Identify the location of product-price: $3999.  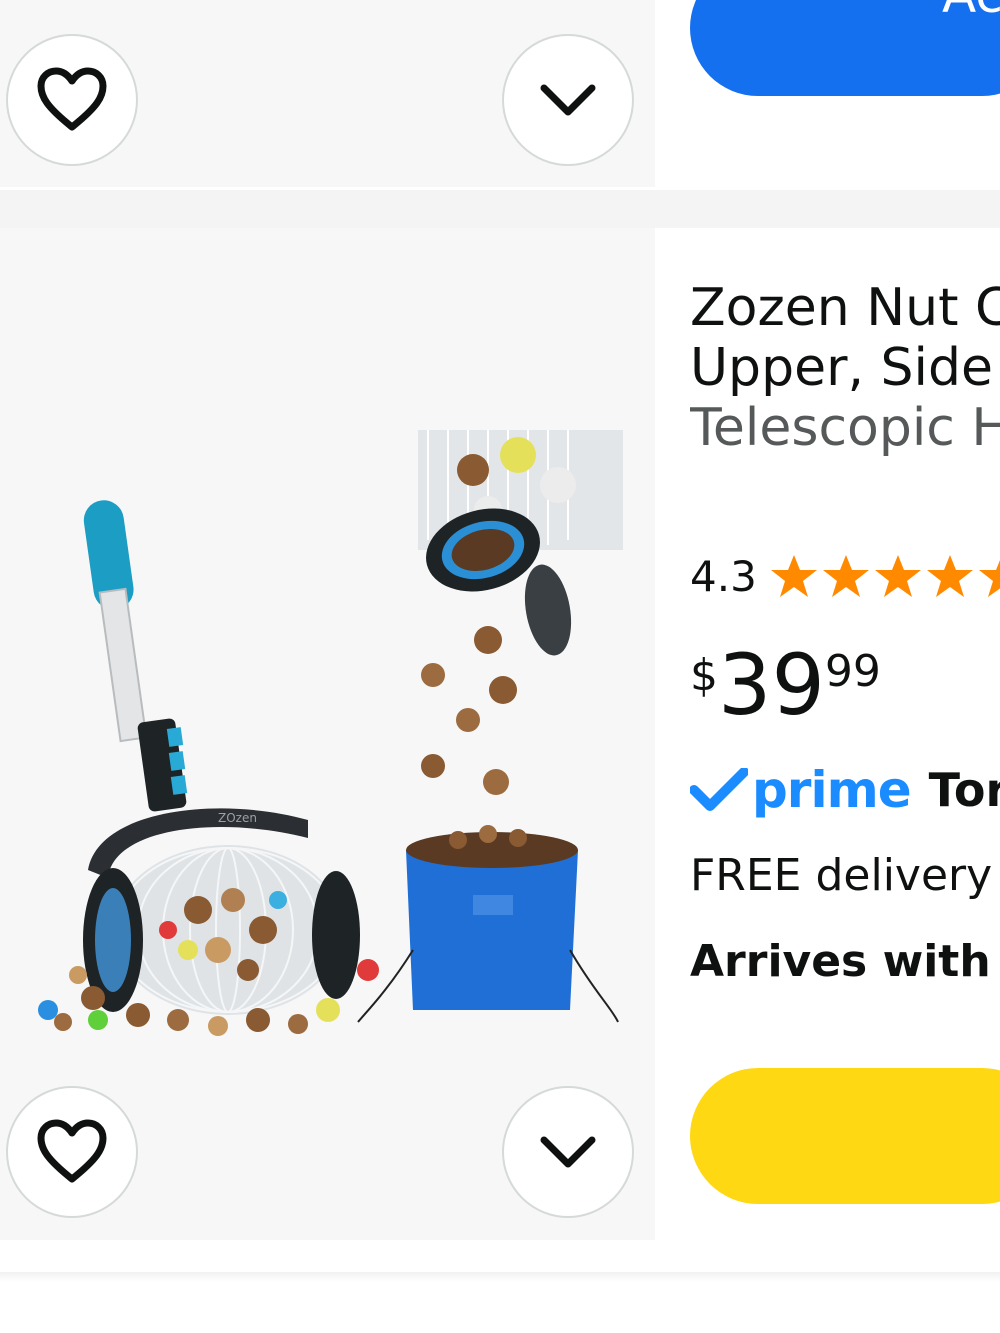
(785, 685).